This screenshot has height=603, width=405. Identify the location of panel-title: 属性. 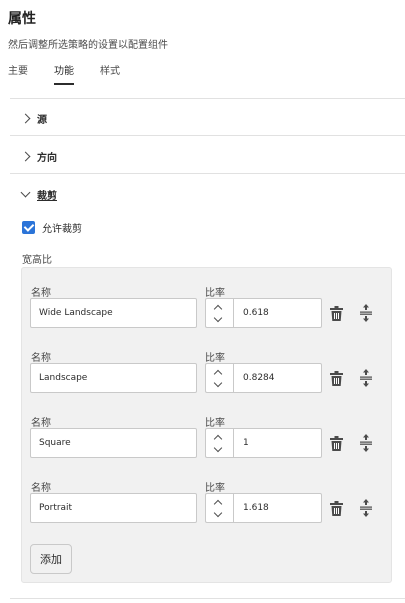
(22, 19).